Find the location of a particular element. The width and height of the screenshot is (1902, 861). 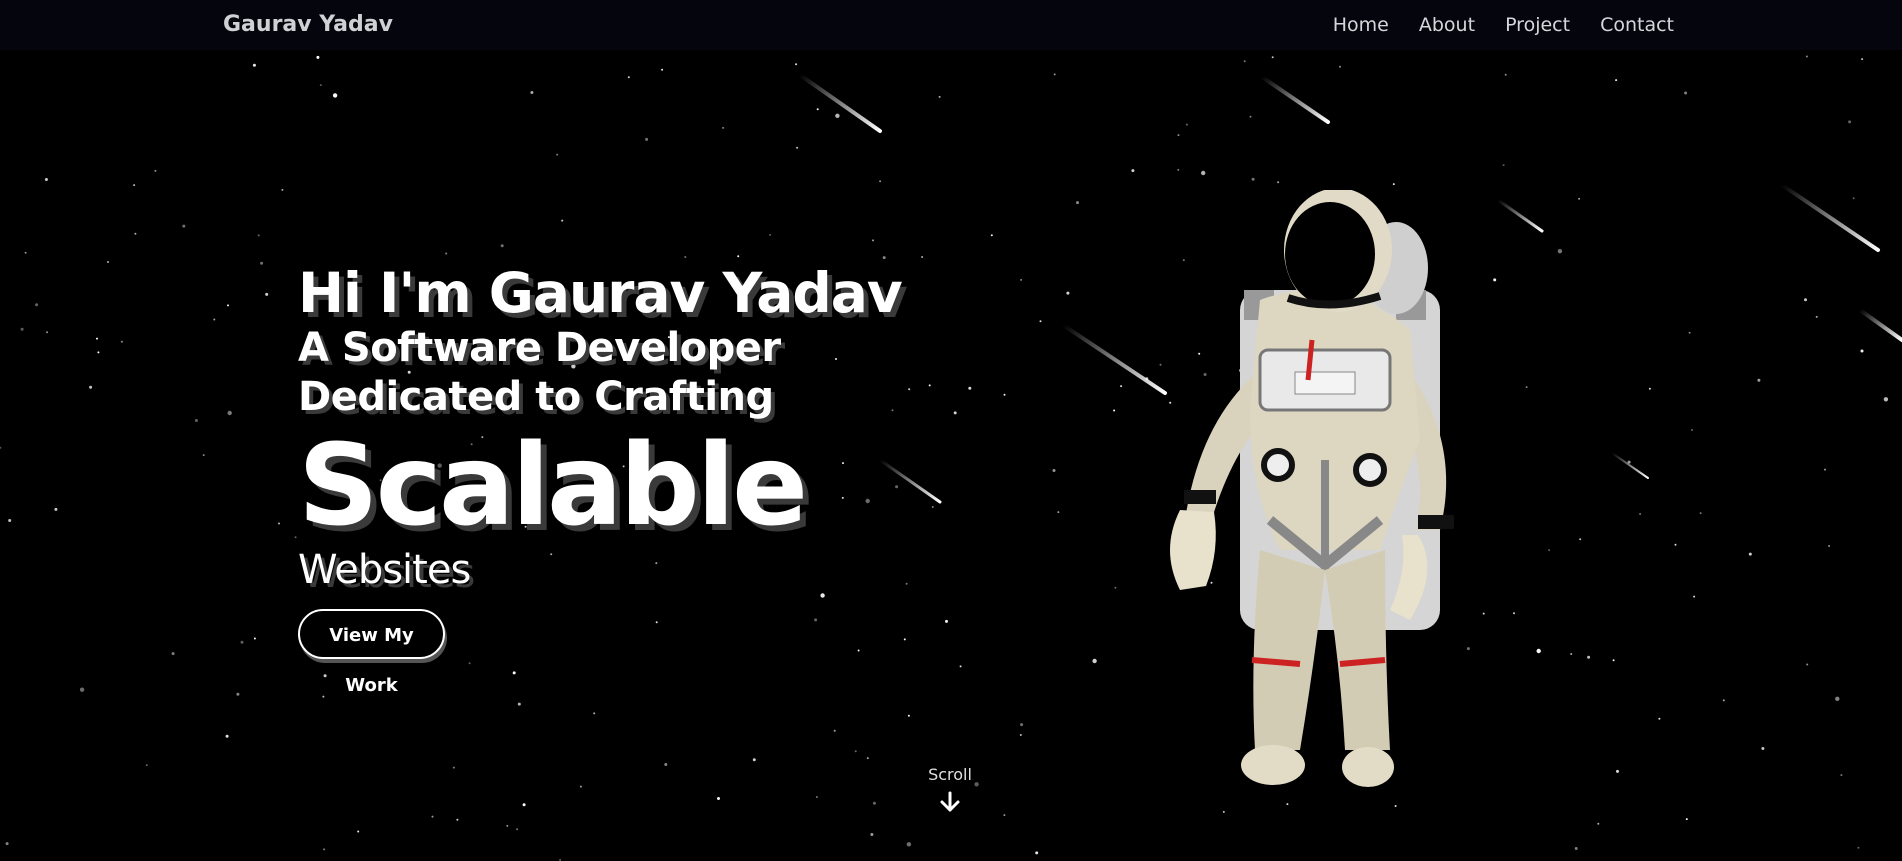

arrow-down-icon is located at coordinates (950, 801).